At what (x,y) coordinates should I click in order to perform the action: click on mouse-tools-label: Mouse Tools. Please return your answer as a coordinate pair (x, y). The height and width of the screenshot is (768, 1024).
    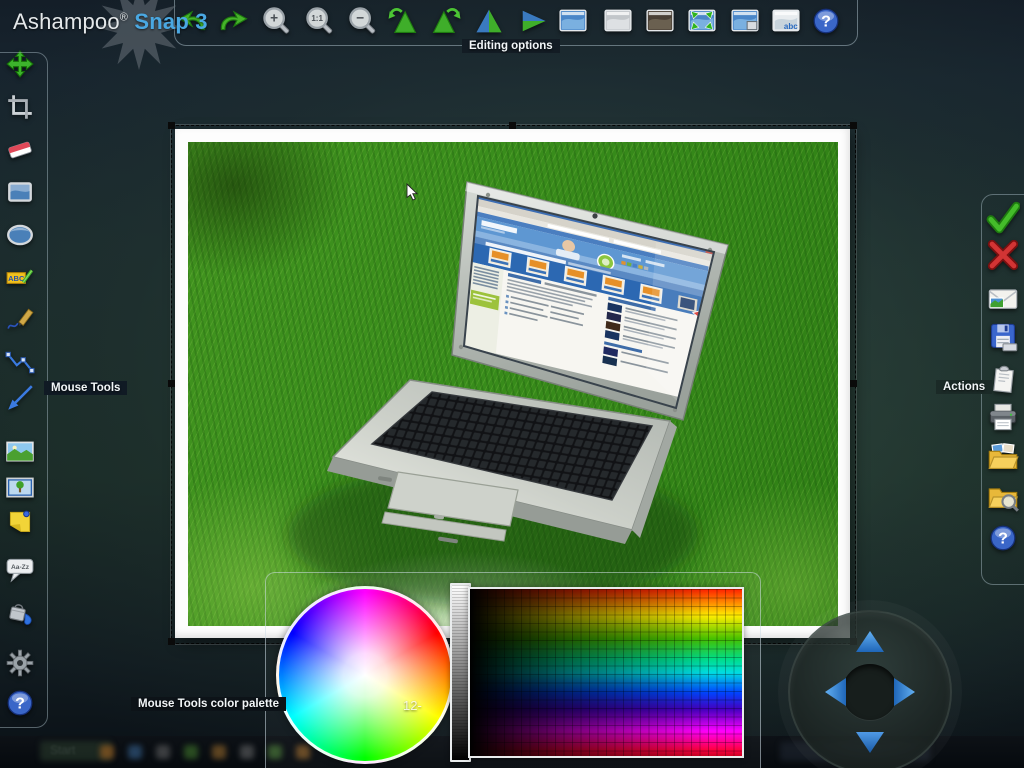
    Looking at the image, I should click on (86, 388).